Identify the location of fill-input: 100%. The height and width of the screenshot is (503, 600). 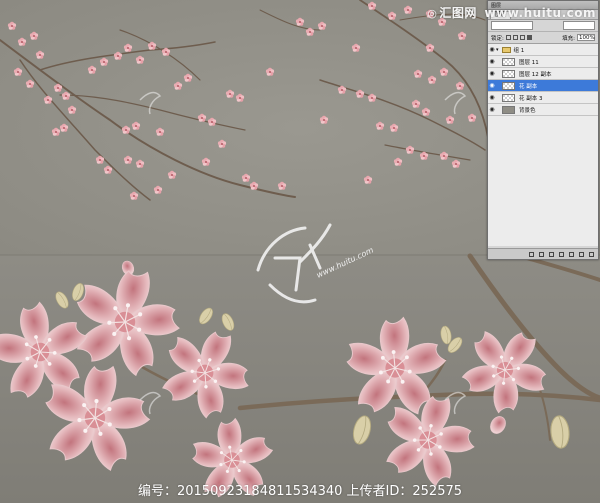
(586, 37).